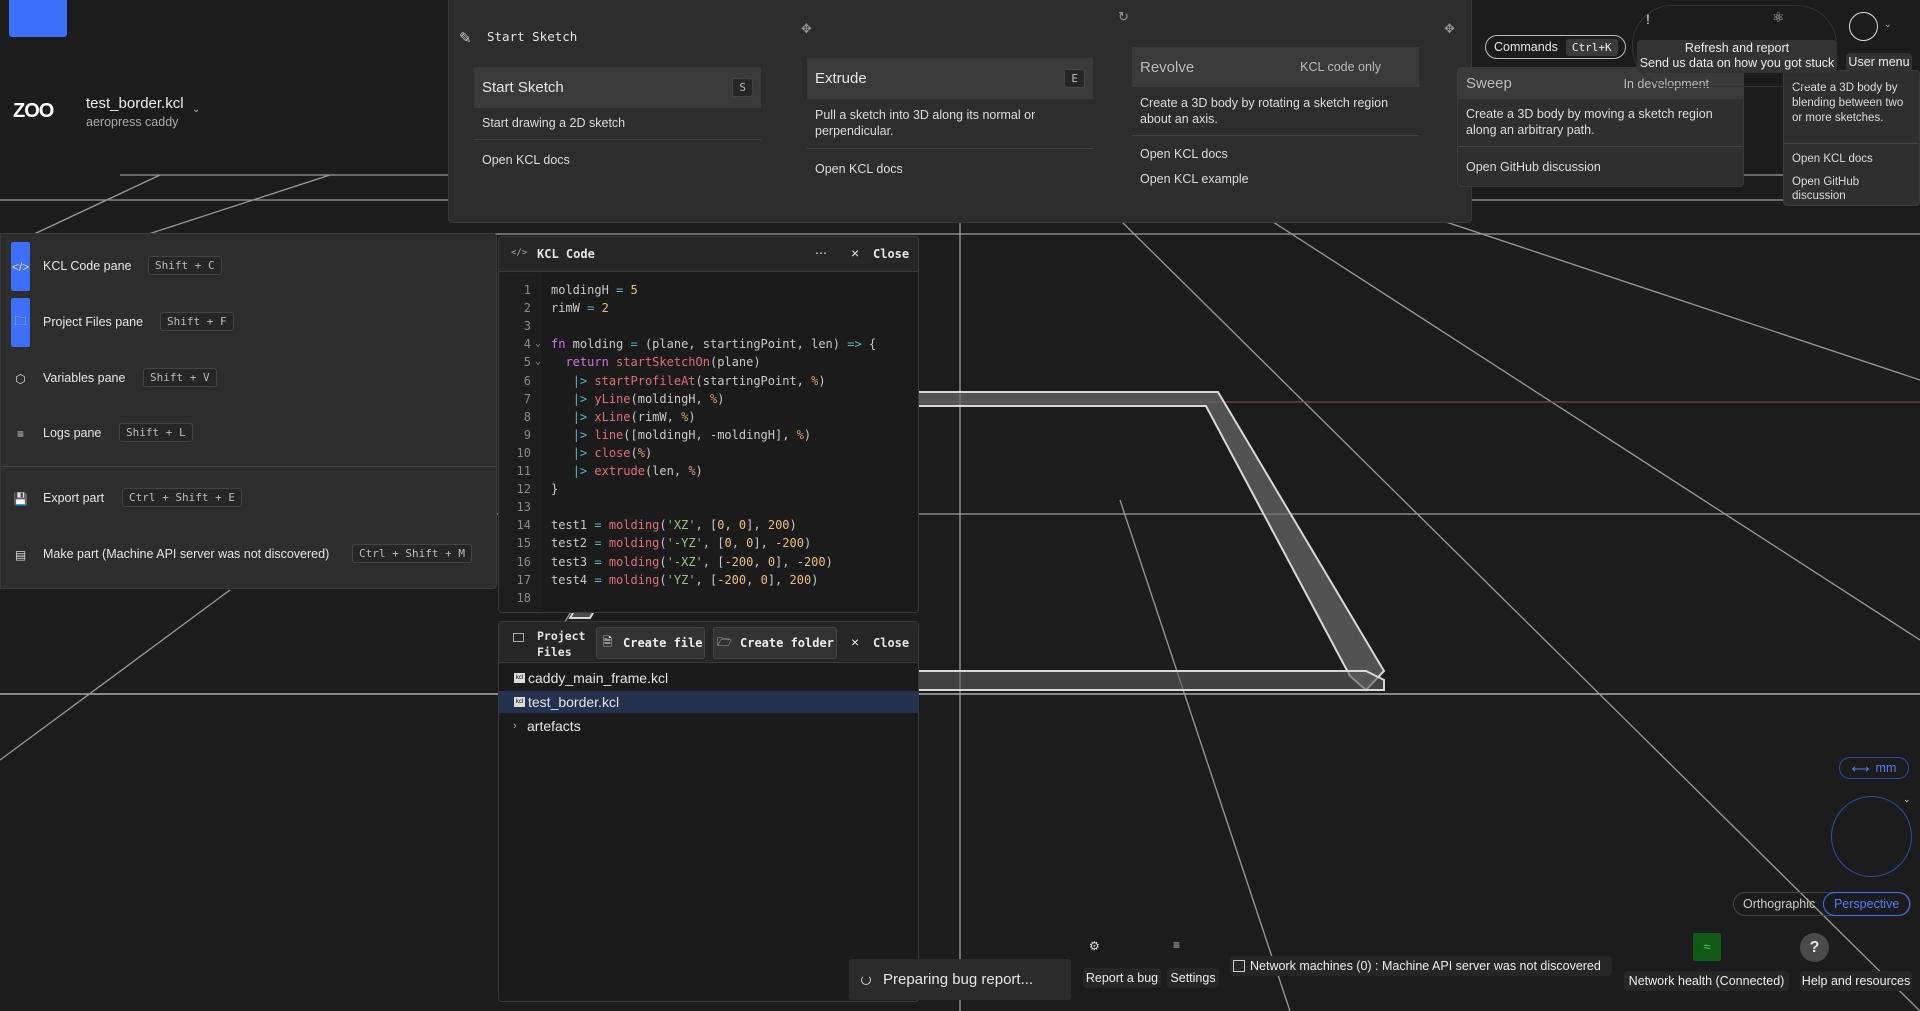  Describe the element at coordinates (20, 322) in the screenshot. I see `folder-icon: 🗀` at that location.